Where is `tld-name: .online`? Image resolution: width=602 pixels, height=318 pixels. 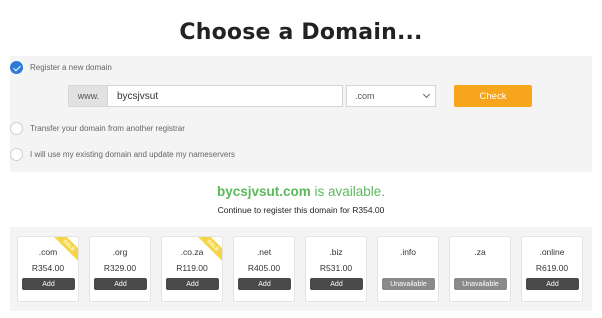 tld-name: .online is located at coordinates (552, 252).